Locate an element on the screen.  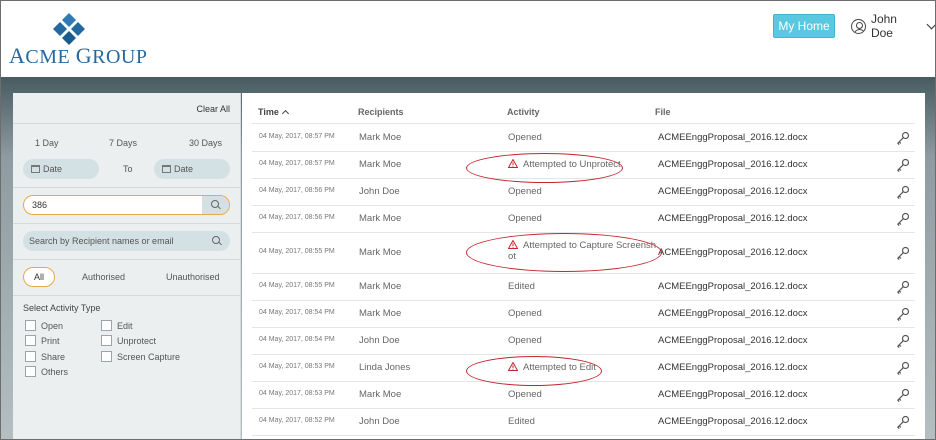
range-30-days: 30 Days is located at coordinates (205, 143).